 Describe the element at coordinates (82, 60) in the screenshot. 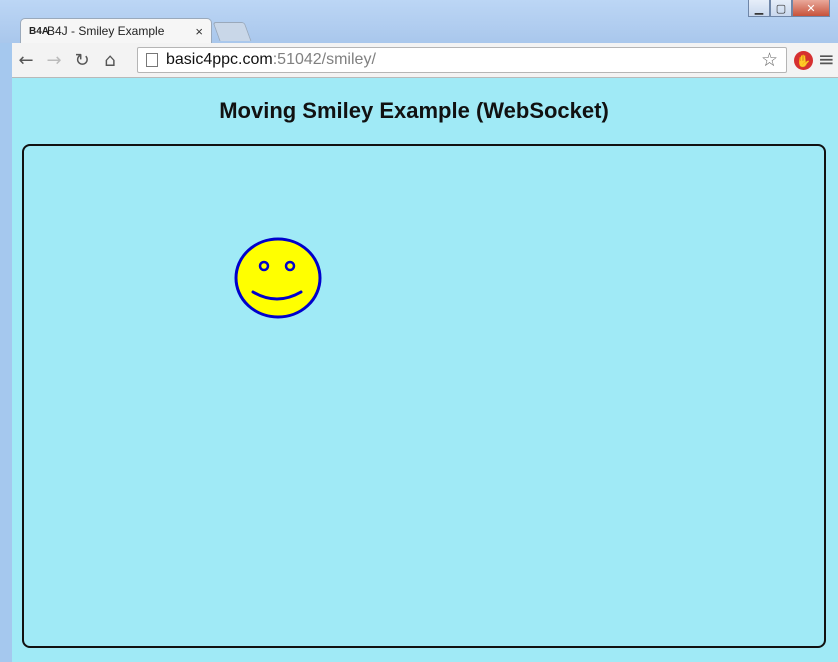

I see `reload-icon: ↻` at that location.